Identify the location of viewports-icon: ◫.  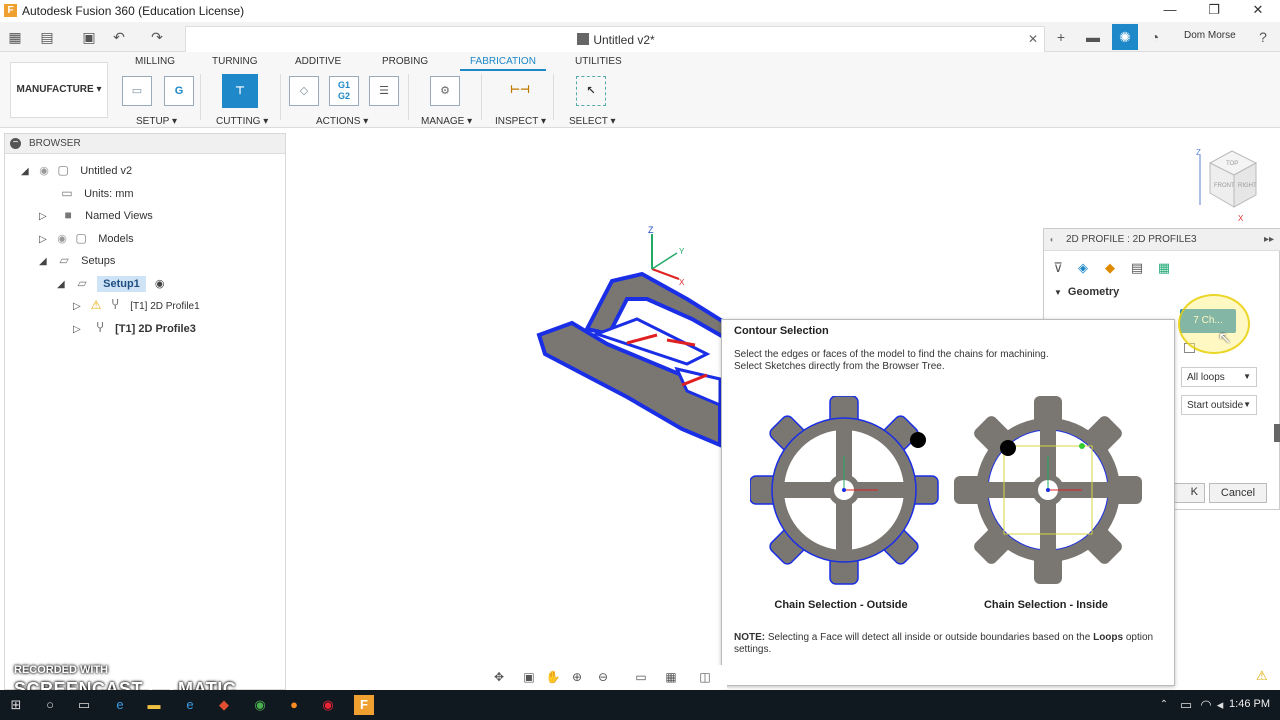
(705, 677).